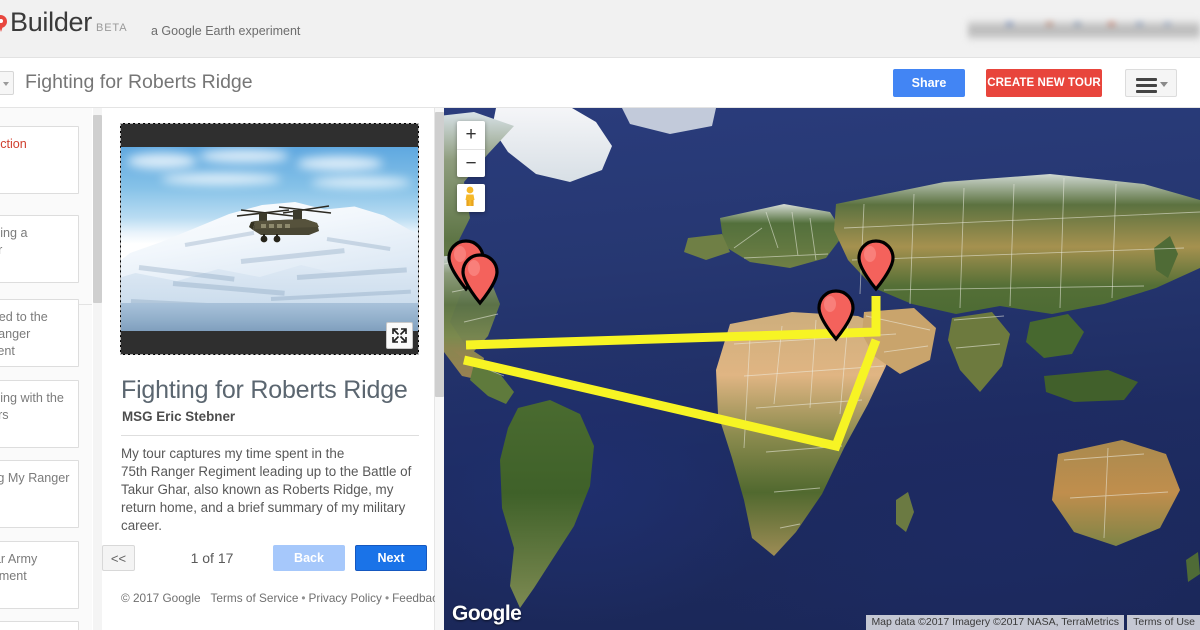 This screenshot has width=1200, height=630. I want to click on sidebar-item-label: Deploying with the Rangers, so click(32, 406).